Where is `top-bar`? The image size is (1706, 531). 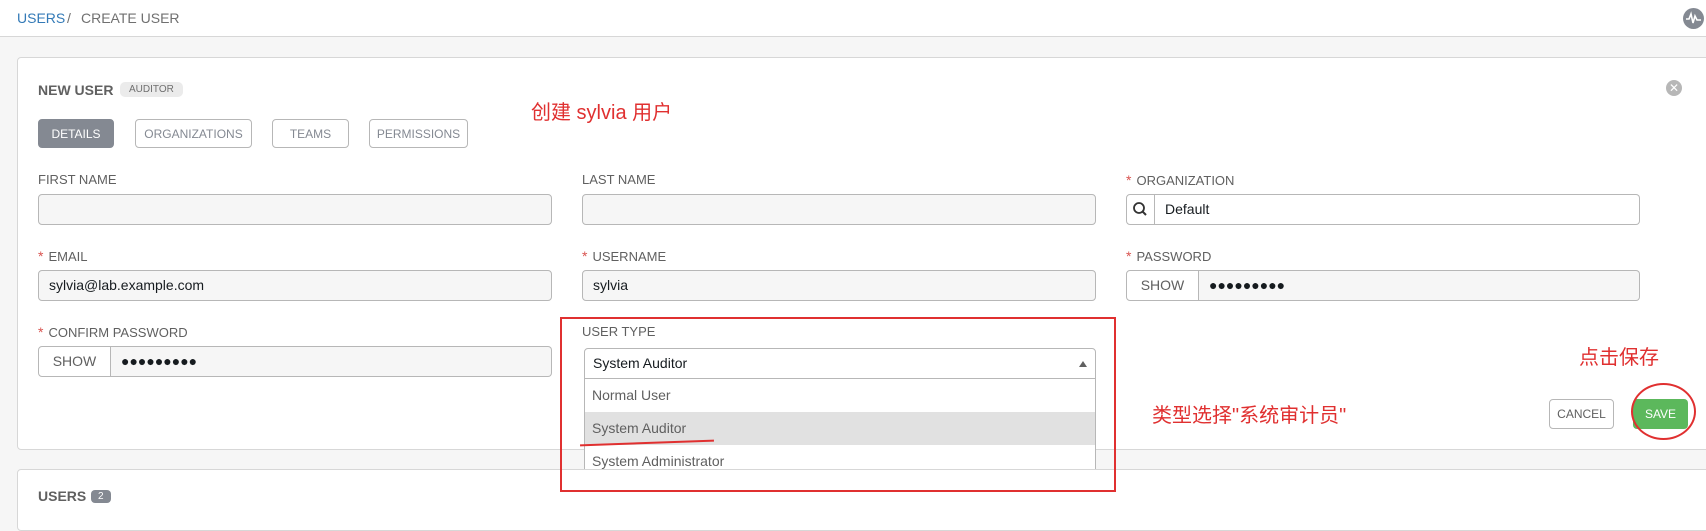
top-bar is located at coordinates (853, 18).